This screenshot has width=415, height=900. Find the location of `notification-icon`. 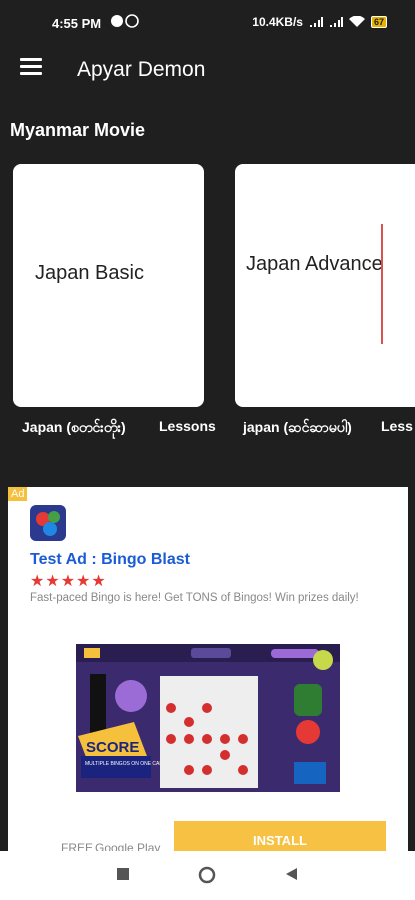

notification-icon is located at coordinates (125, 21).